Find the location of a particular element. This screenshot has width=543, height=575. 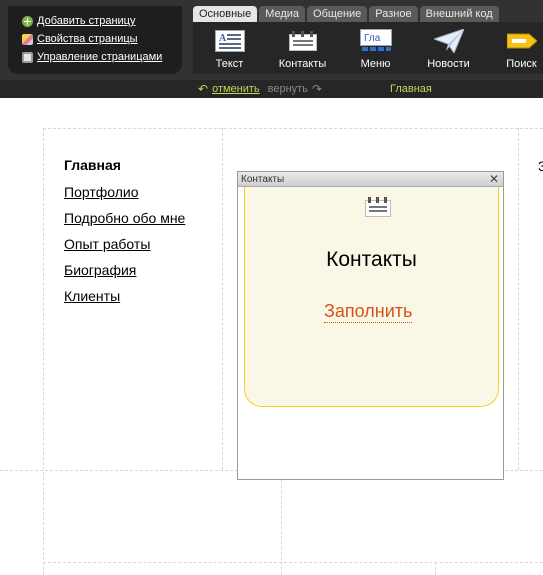

undo-arrow-icon: ↶ is located at coordinates (203, 89).